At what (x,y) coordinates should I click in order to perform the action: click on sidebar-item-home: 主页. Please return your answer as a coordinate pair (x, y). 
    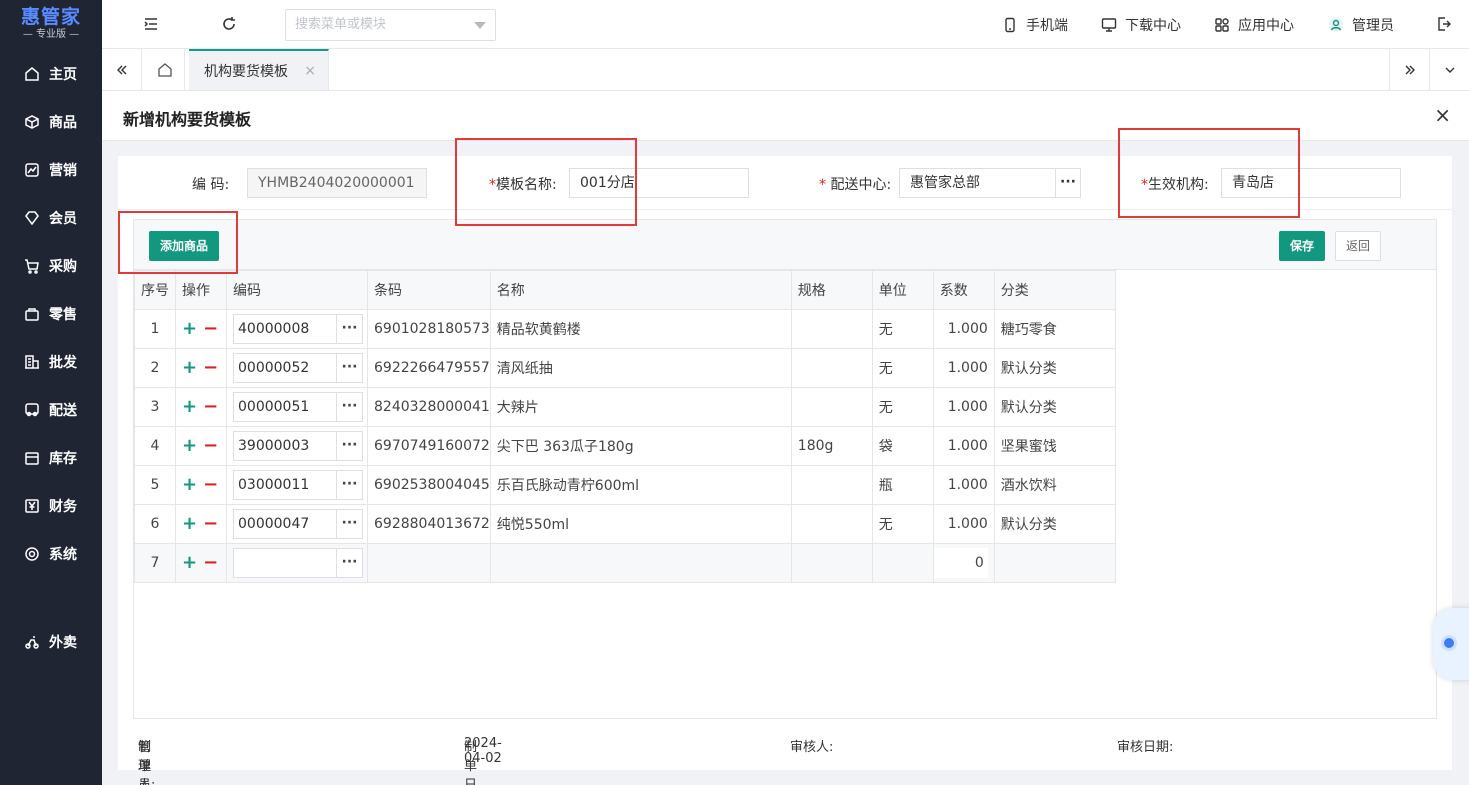
    Looking at the image, I should click on (51, 74).